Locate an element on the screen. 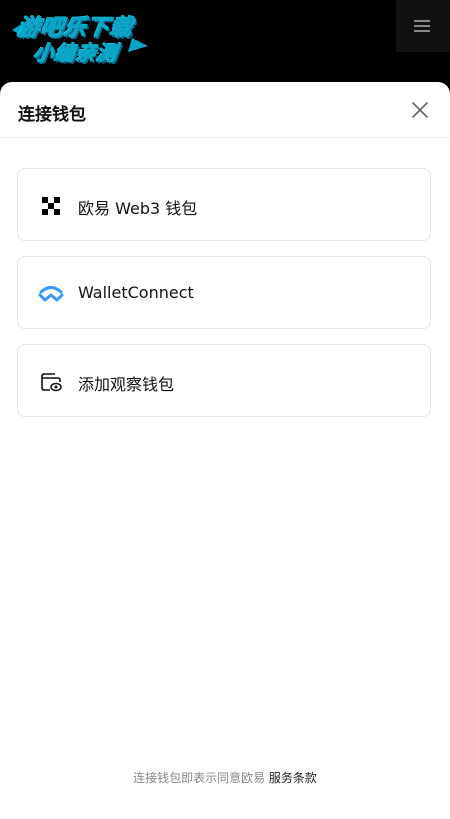  option-label: 添加观察钱包 is located at coordinates (126, 384).